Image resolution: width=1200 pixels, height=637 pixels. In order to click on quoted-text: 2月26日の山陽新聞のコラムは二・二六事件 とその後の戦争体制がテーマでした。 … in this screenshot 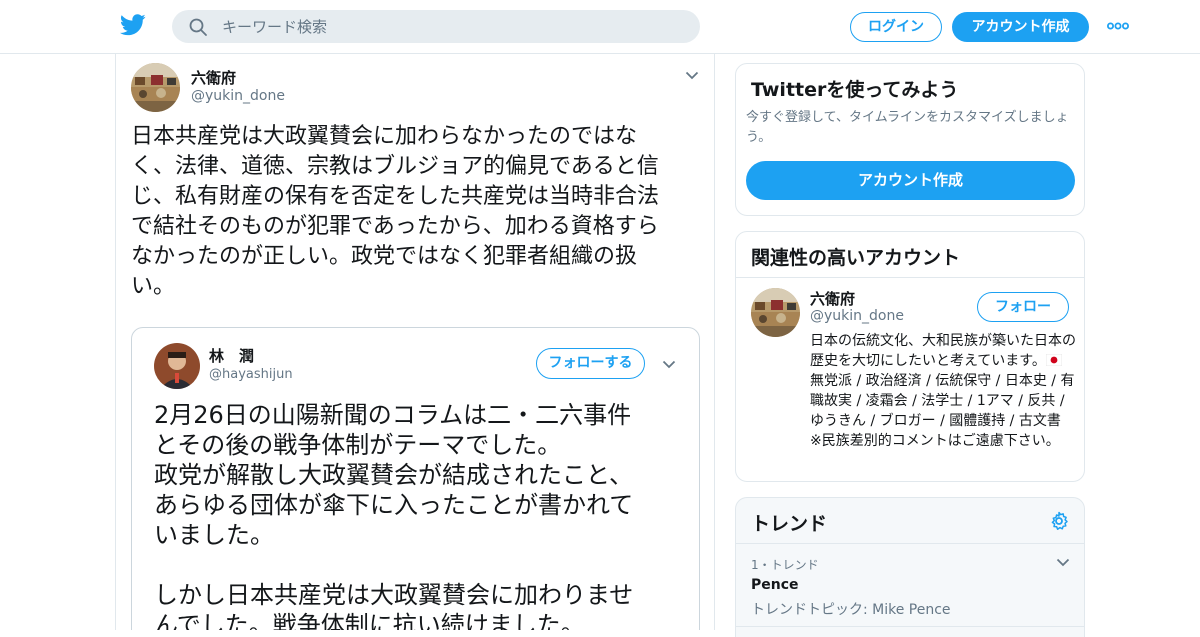, I will do `click(394, 515)`.